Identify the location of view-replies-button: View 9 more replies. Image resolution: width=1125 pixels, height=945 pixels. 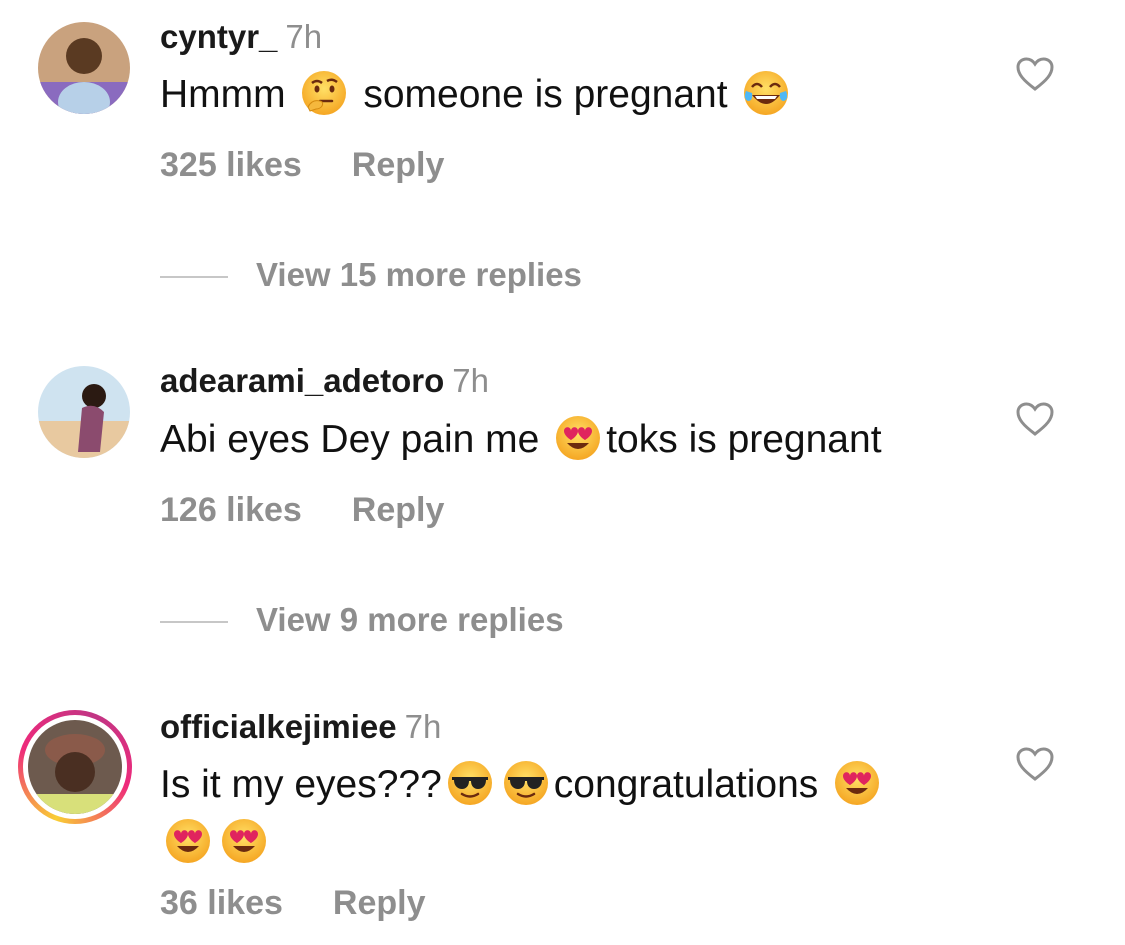
(362, 620).